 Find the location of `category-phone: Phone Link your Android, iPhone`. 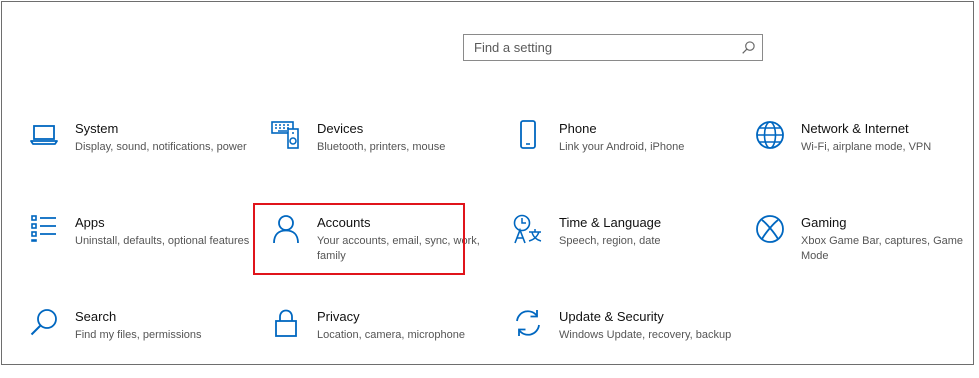

category-phone: Phone Link your Android, iPhone is located at coordinates (628, 155).